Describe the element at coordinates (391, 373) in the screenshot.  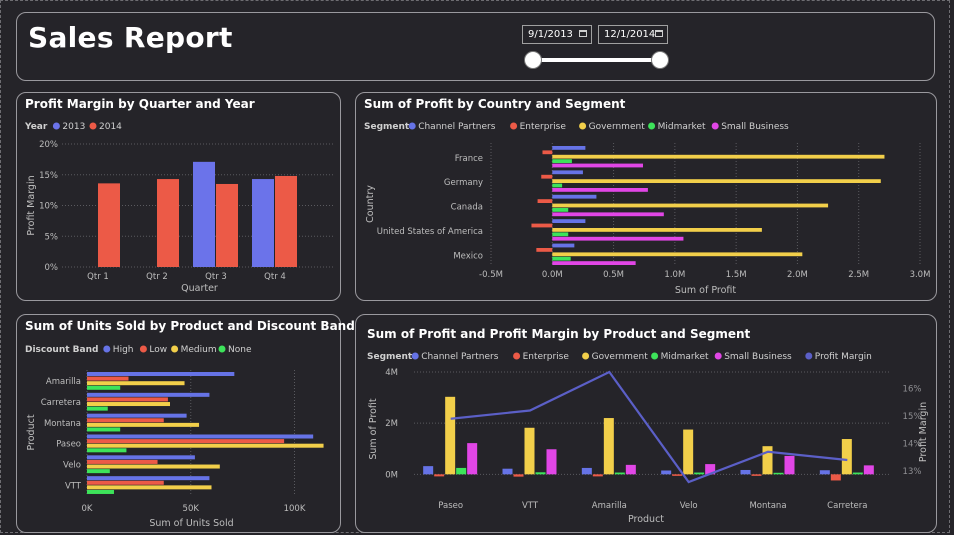
I see `y-tick-label: 4M` at that location.